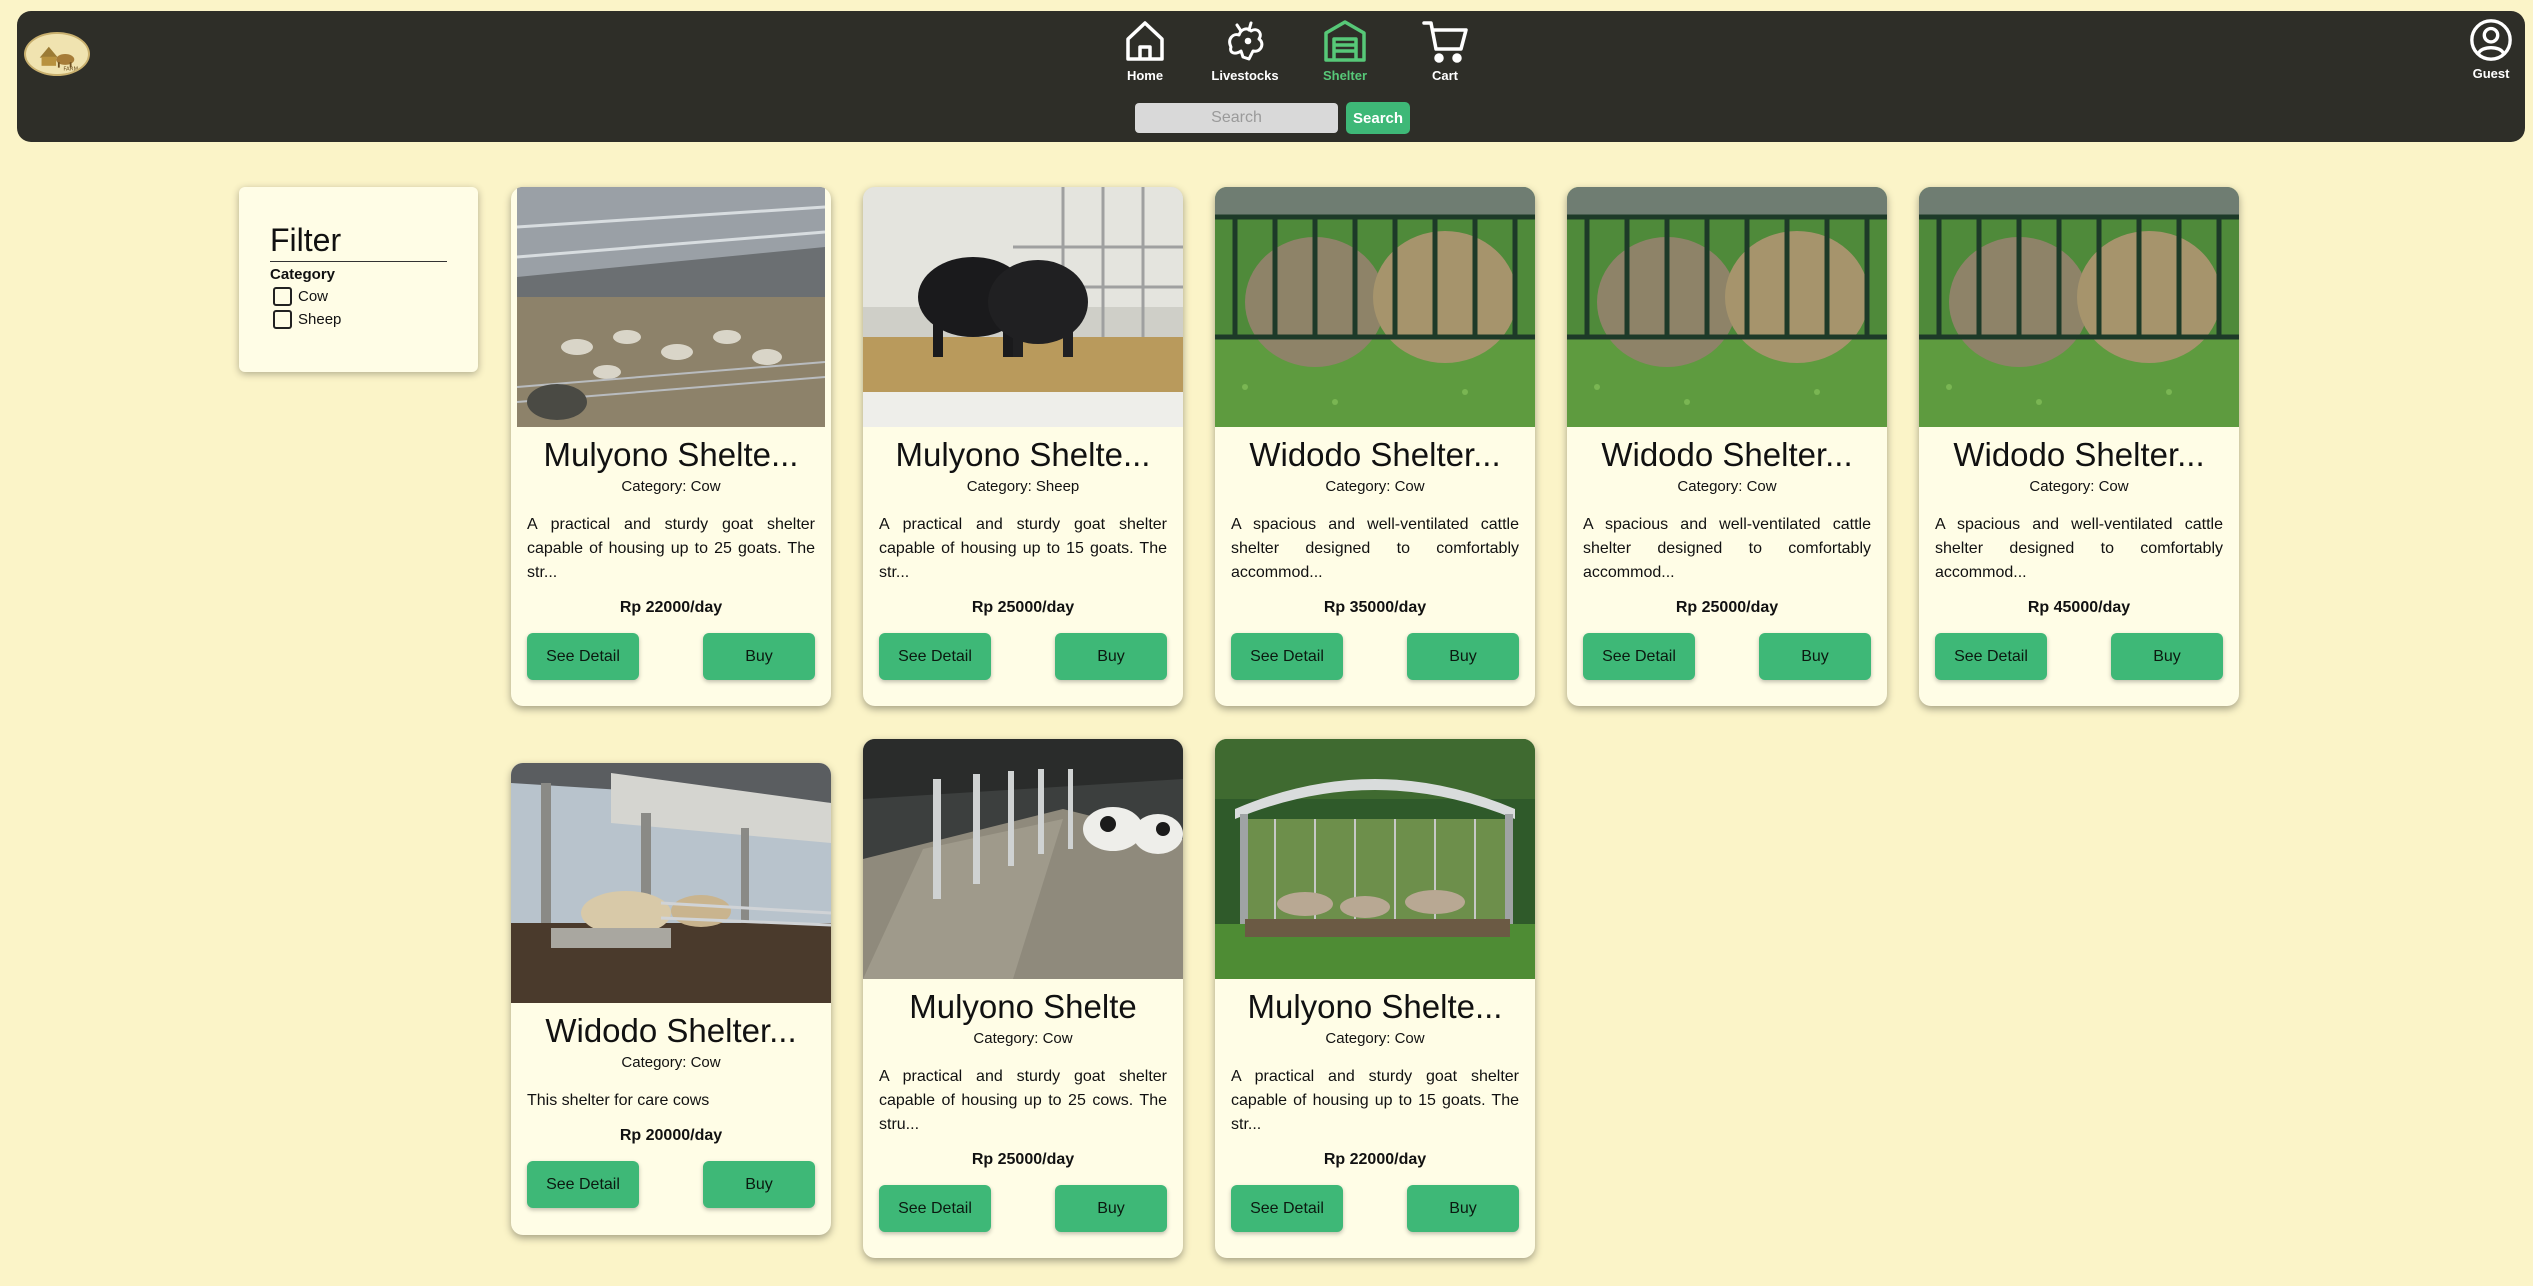 This screenshot has height=1286, width=2533. Describe the element at coordinates (671, 883) in the screenshot. I see `open-cow-barn-image` at that location.